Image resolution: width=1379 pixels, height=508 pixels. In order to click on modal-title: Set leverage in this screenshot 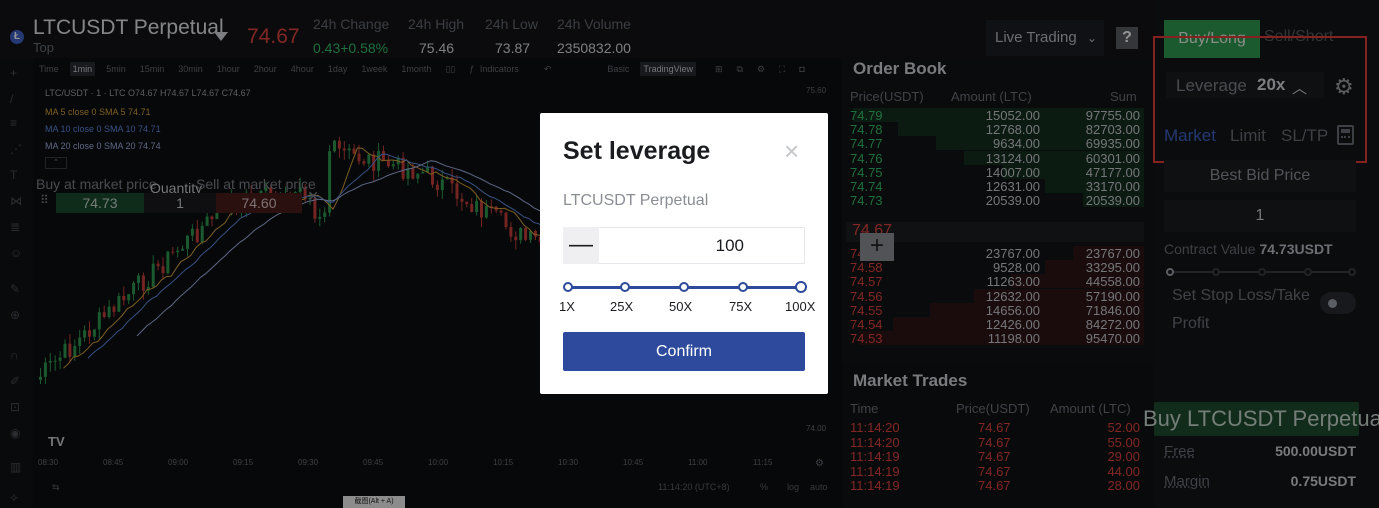, I will do `click(637, 151)`.